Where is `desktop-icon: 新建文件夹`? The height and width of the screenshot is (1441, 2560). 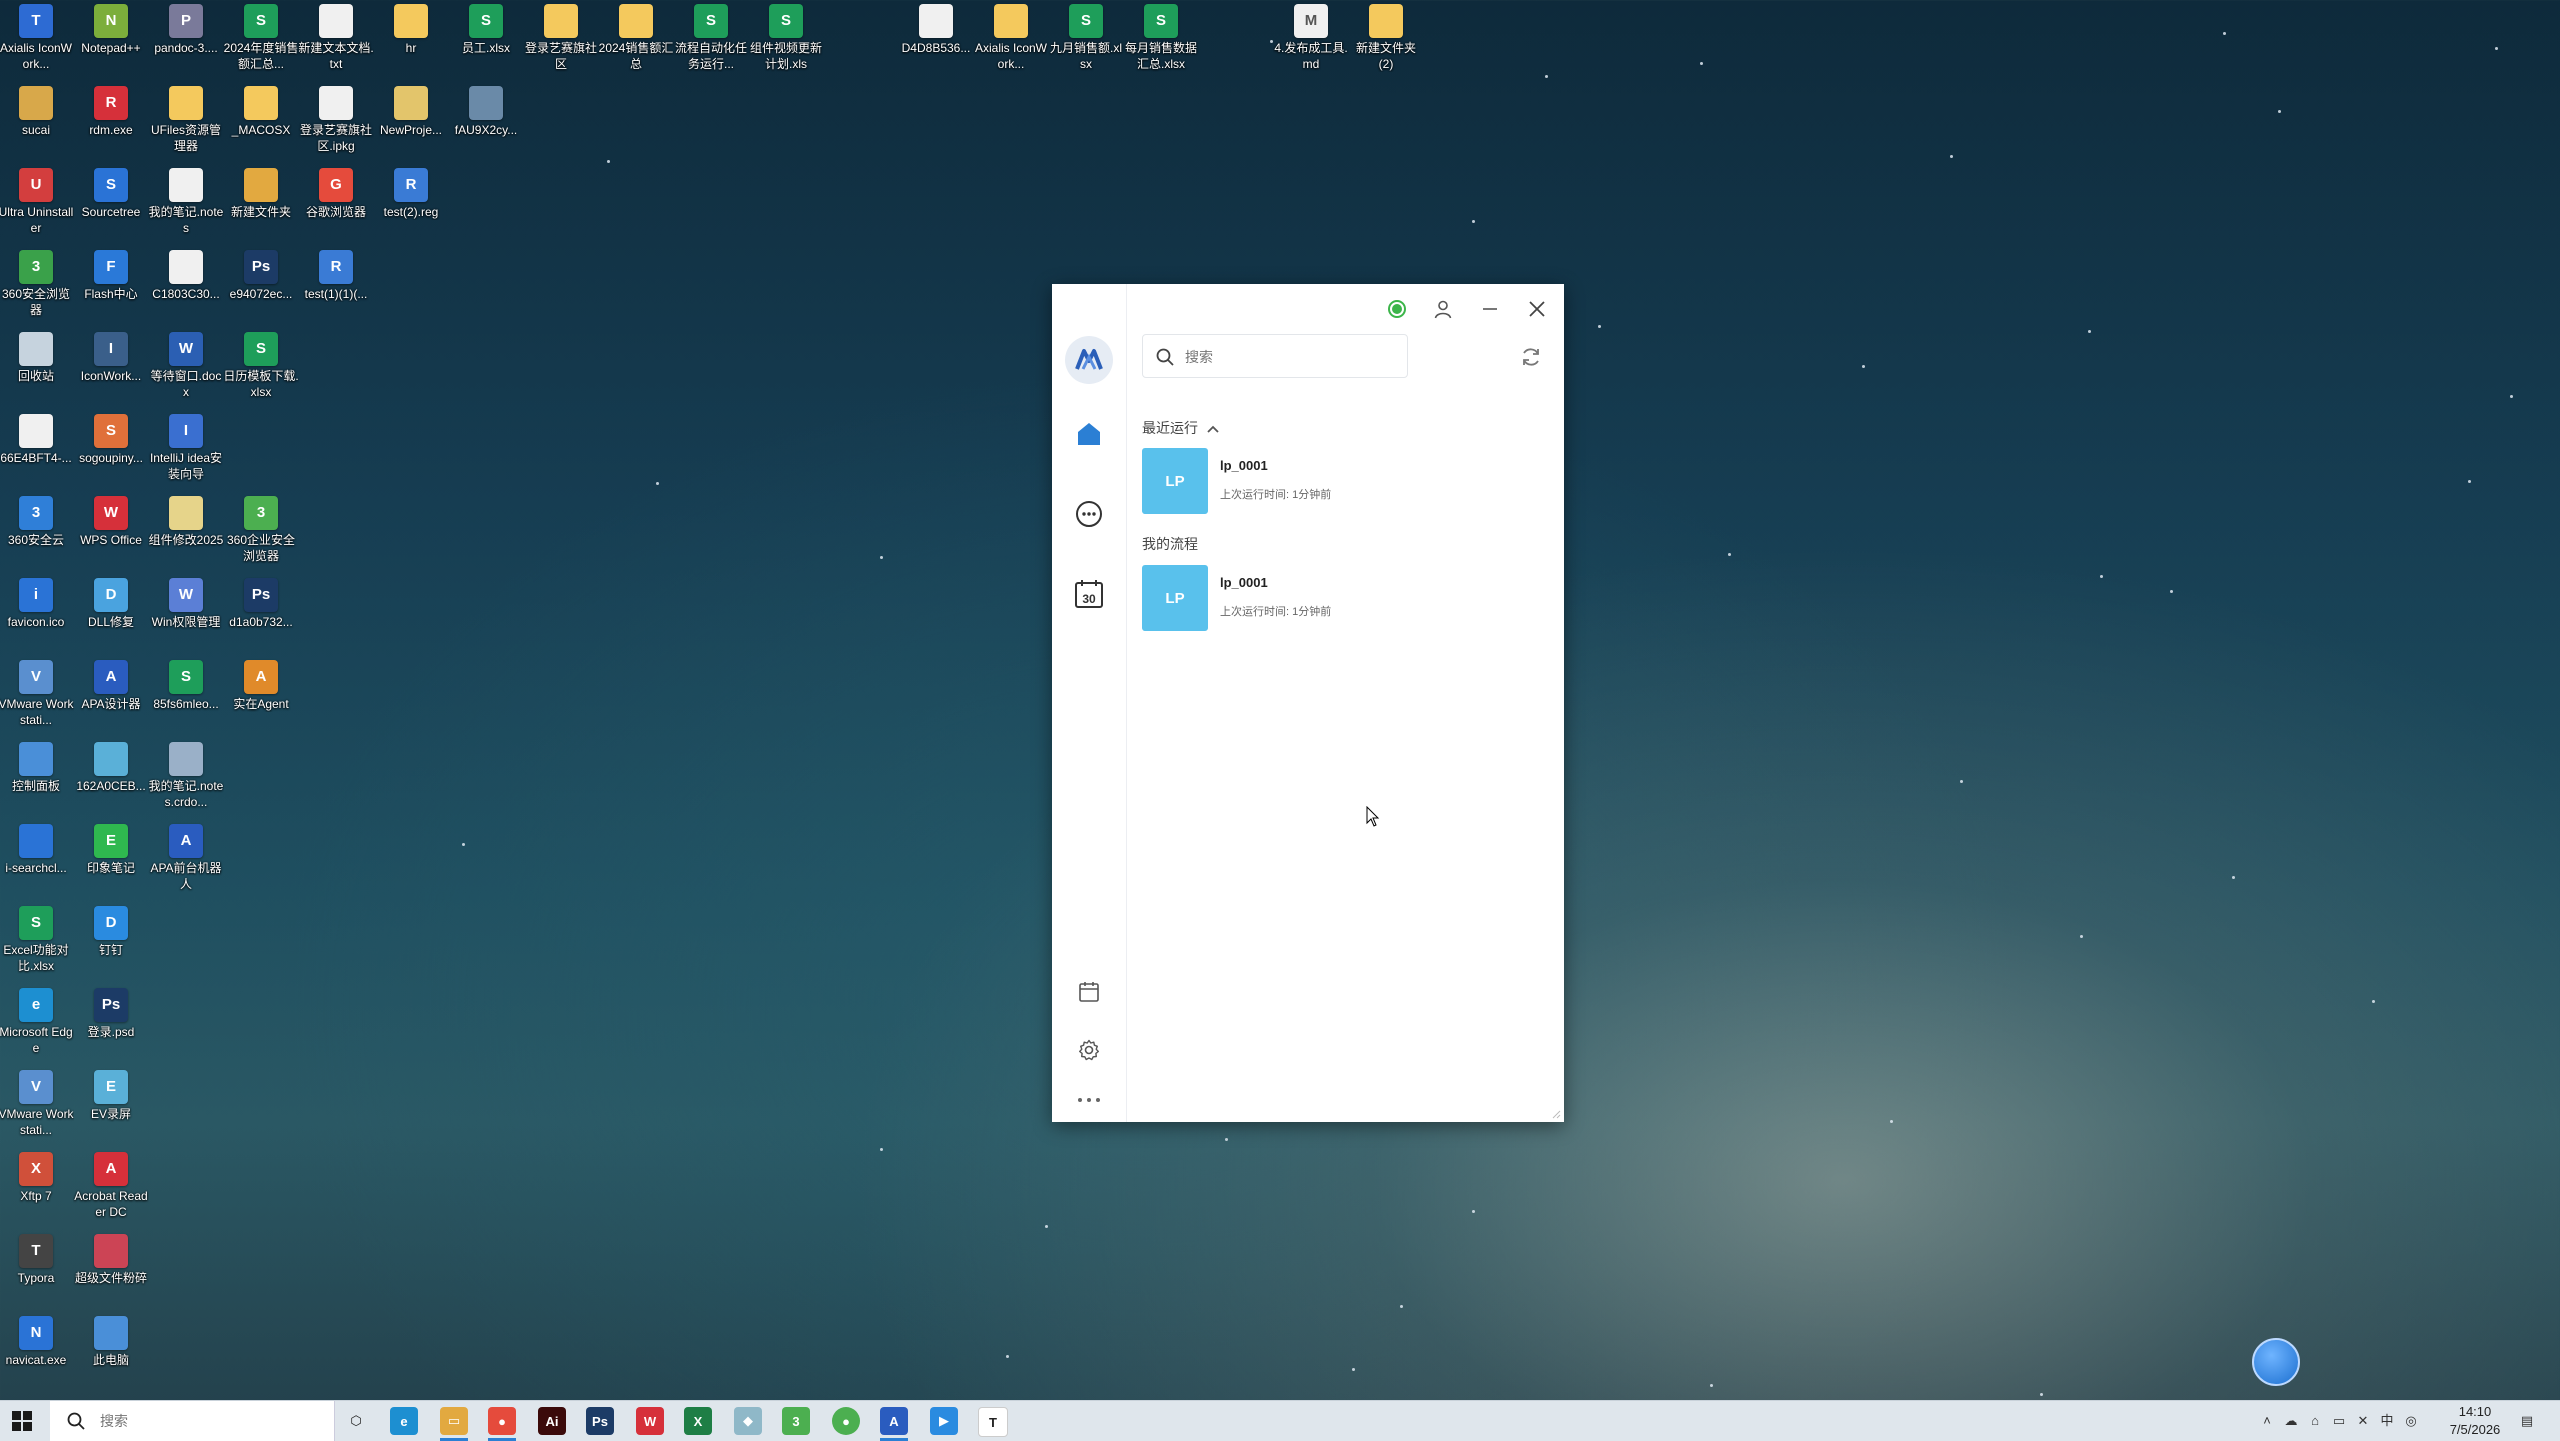 desktop-icon: 新建文件夹 is located at coordinates (261, 192).